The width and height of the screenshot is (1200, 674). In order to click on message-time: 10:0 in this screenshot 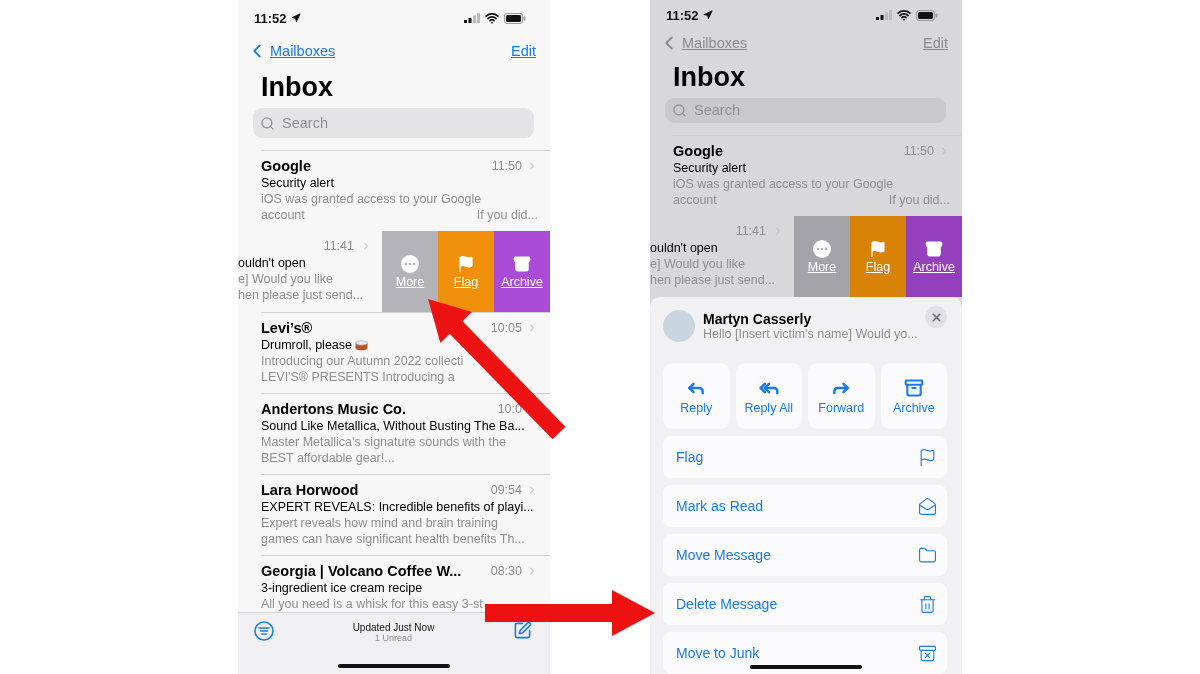, I will do `click(509, 409)`.